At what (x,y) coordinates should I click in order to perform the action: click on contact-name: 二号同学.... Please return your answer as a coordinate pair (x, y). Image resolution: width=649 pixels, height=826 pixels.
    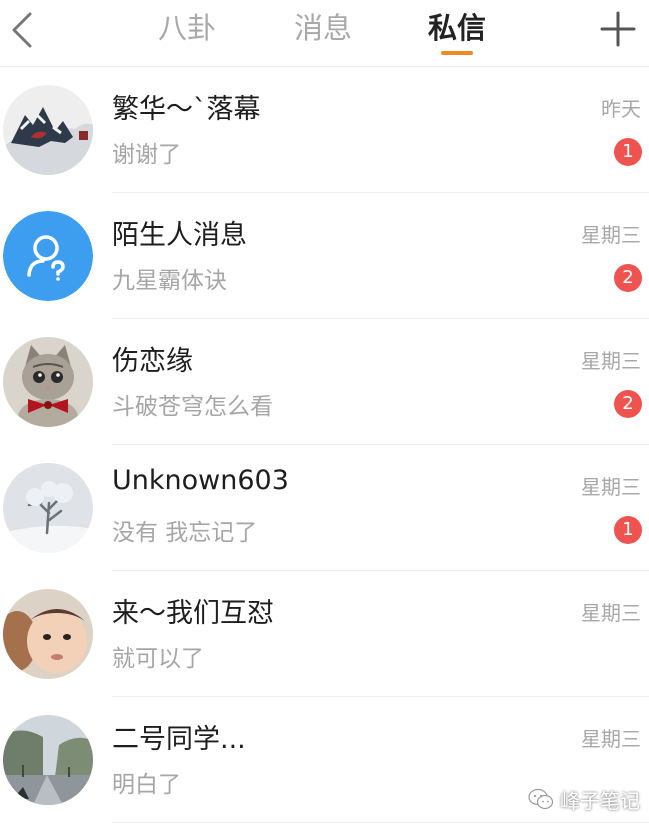
    Looking at the image, I should click on (179, 739).